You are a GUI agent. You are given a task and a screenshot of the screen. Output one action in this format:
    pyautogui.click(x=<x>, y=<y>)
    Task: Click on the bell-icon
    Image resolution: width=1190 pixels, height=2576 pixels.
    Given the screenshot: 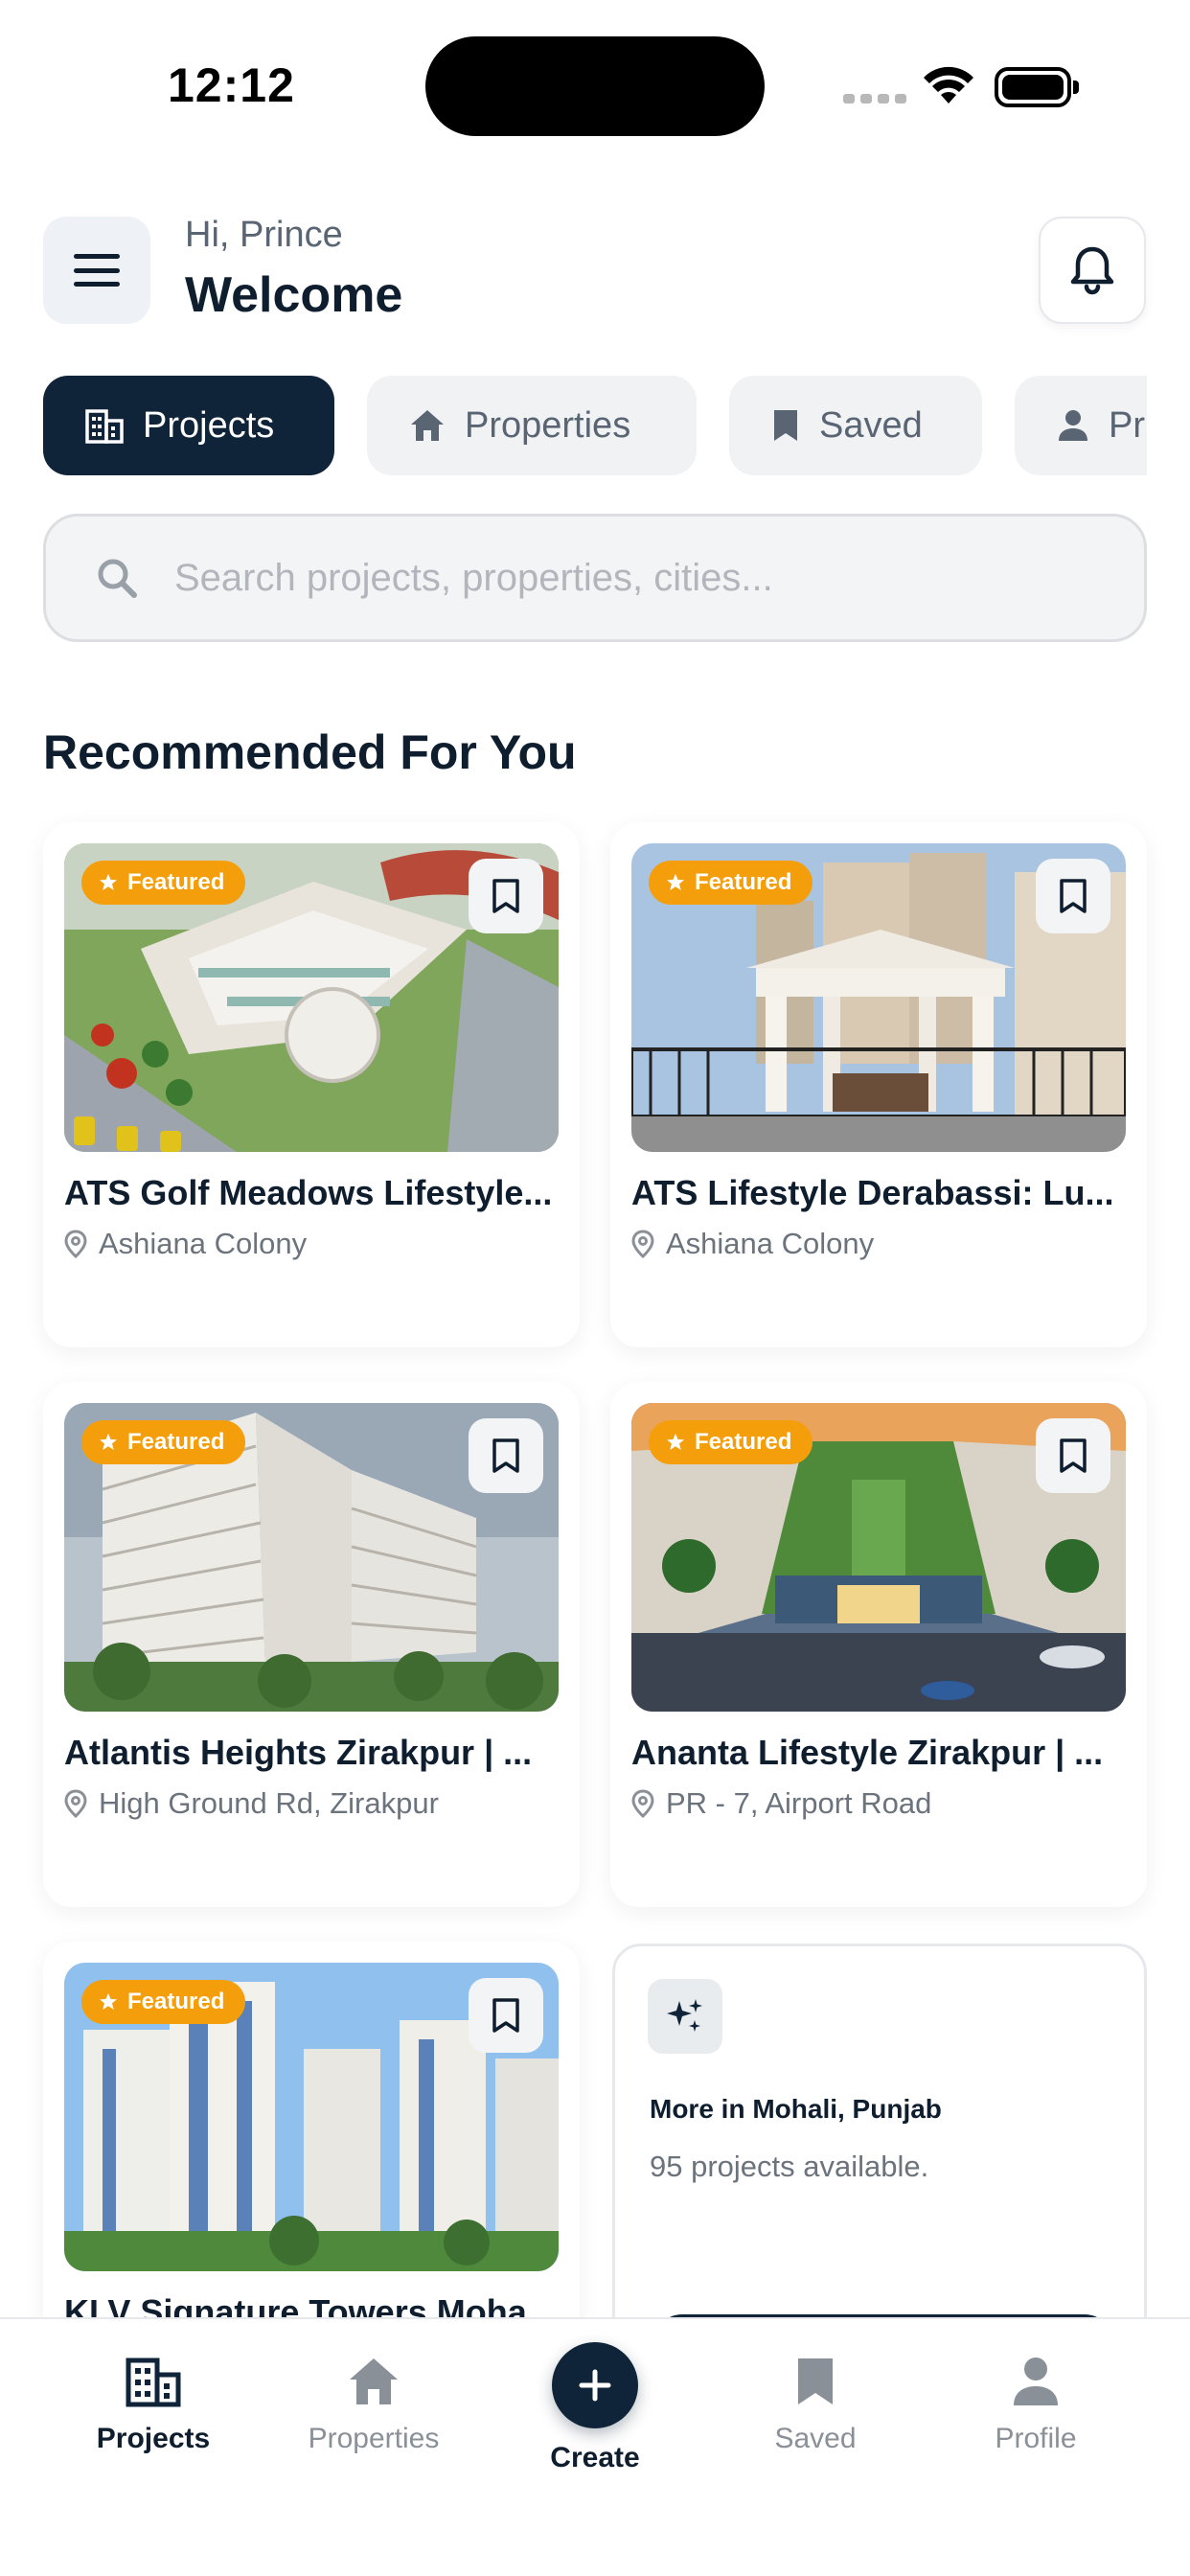 What is the action you would take?
    pyautogui.click(x=1092, y=270)
    